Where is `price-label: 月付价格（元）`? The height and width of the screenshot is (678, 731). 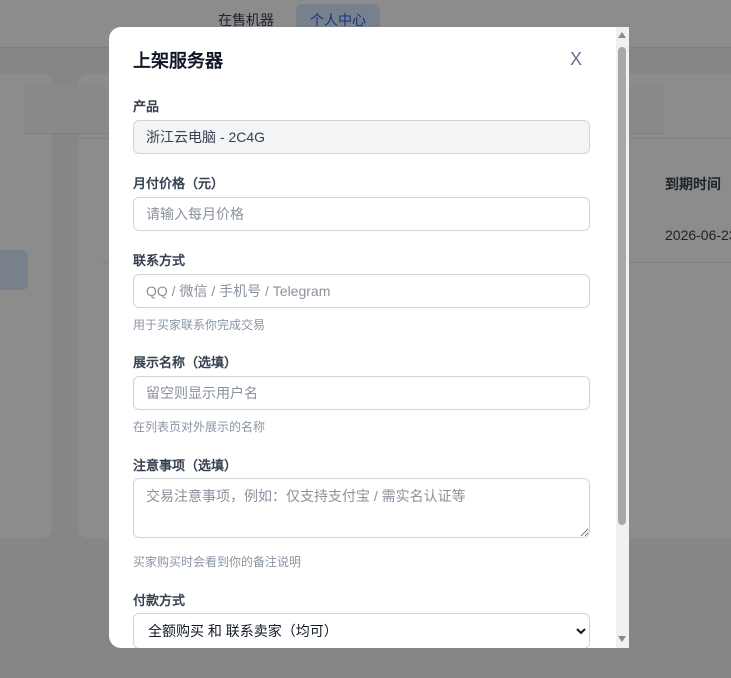 price-label: 月付价格（元） is located at coordinates (179, 183).